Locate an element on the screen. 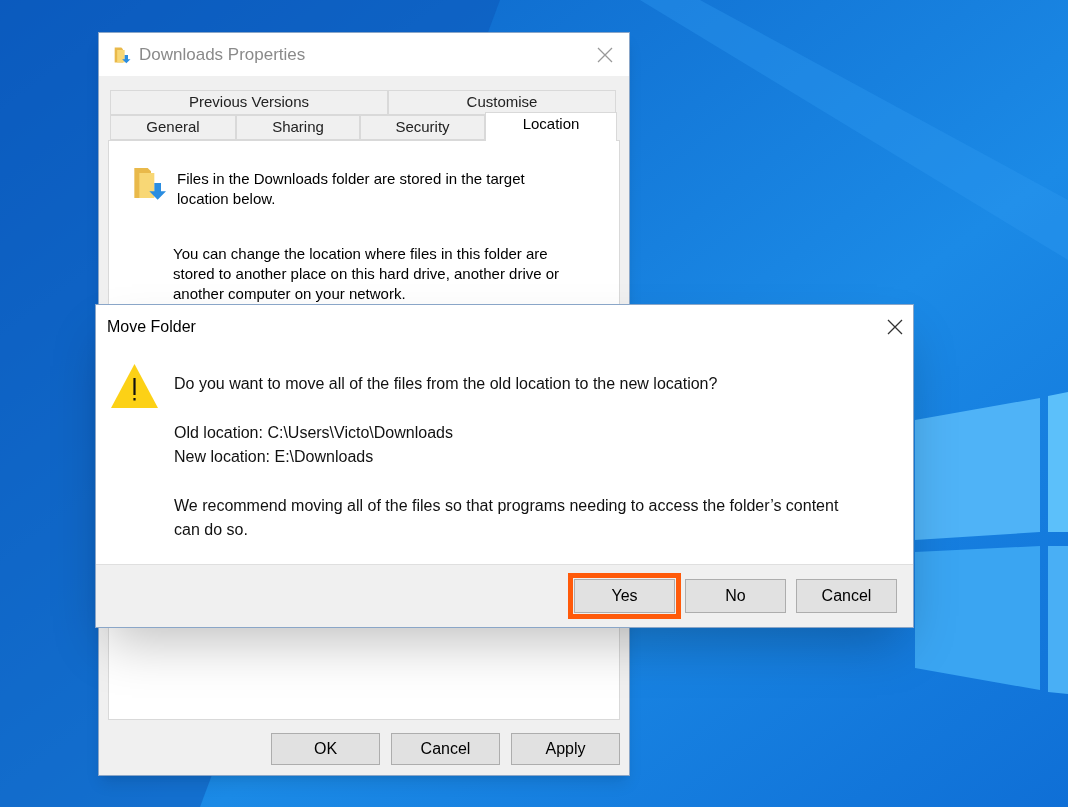 The height and width of the screenshot is (807, 1068). tab: General is located at coordinates (173, 127).